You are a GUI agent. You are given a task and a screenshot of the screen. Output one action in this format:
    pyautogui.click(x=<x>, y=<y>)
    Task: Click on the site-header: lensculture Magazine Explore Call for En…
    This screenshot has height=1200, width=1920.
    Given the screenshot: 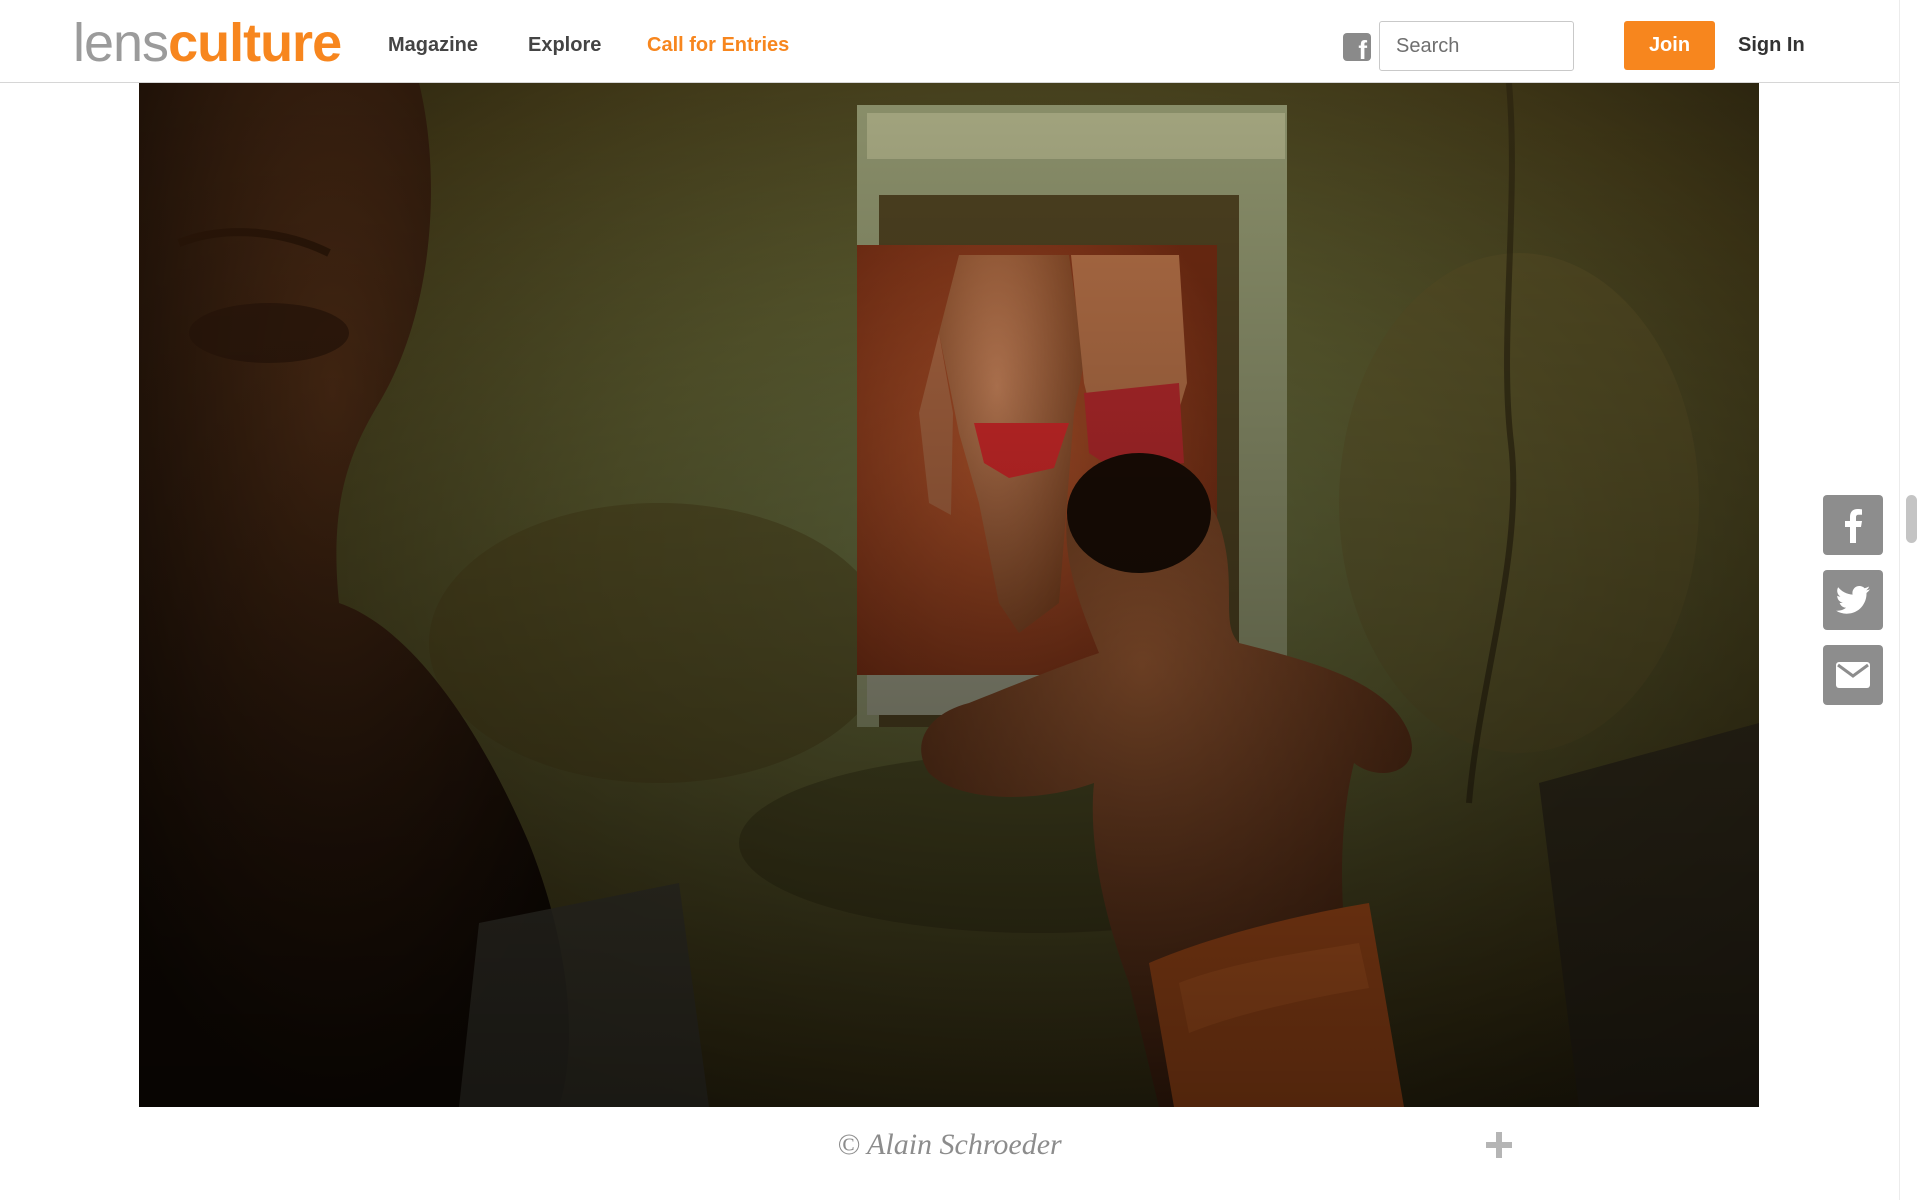 What is the action you would take?
    pyautogui.click(x=949, y=41)
    